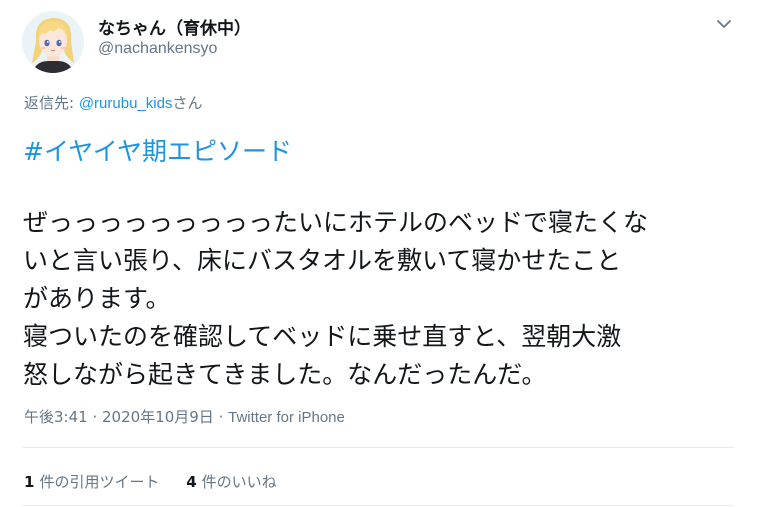 Image resolution: width=757 pixels, height=507 pixels. Describe the element at coordinates (161, 481) in the screenshot. I see `tweet-stats: 1 件の引用ツイート 4 件のいいね` at that location.